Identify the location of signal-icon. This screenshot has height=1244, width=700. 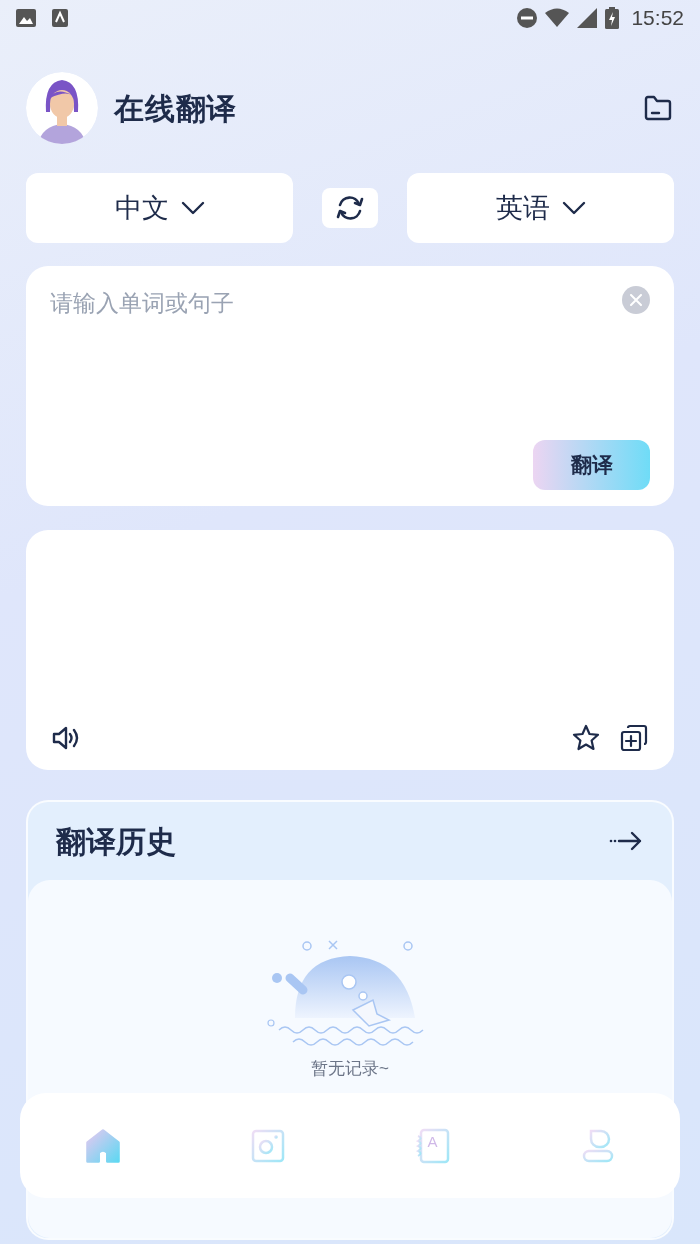
(587, 18).